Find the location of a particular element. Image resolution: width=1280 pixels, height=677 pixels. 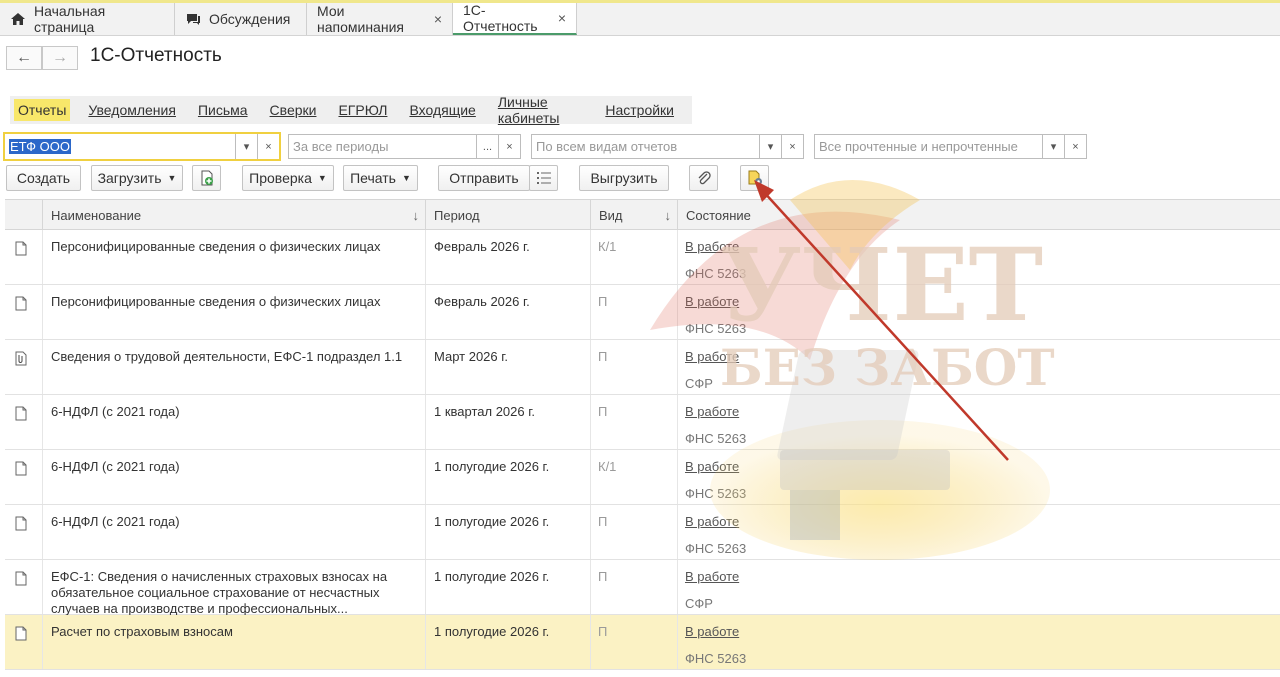

home-icon is located at coordinates (18, 19).